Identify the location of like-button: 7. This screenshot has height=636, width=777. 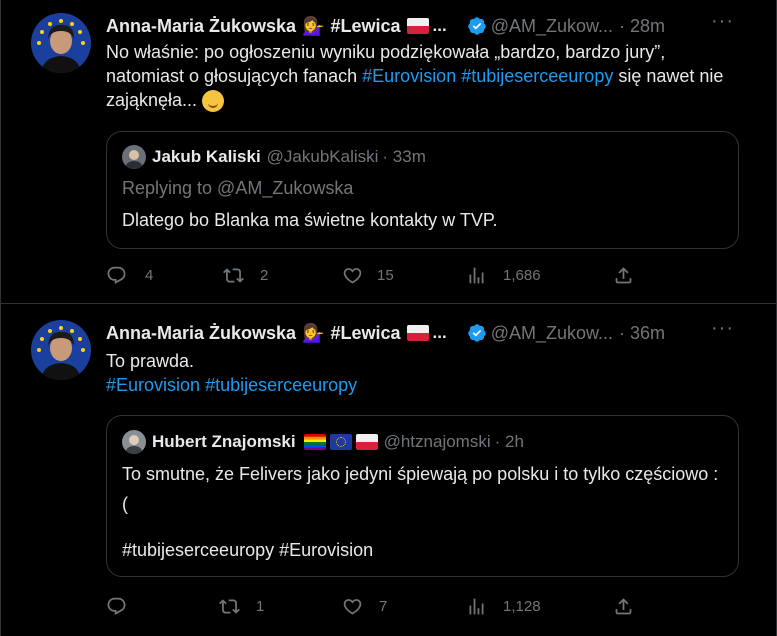
(364, 606).